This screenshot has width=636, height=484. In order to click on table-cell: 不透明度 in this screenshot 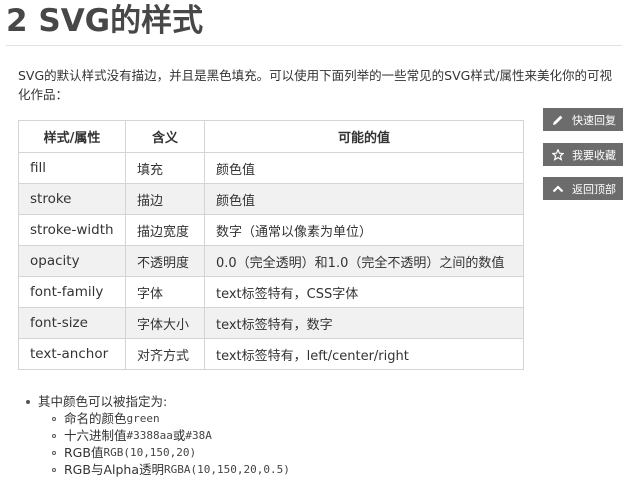, I will do `click(165, 261)`.